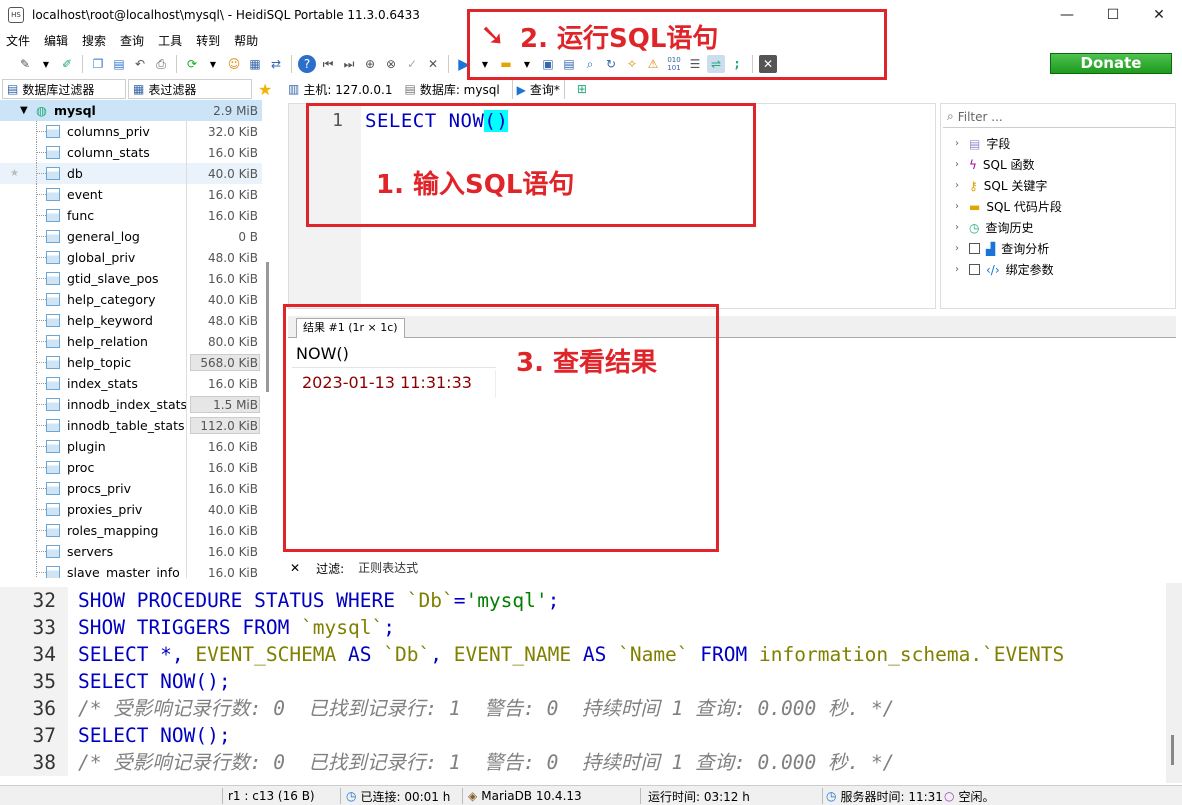 The image size is (1182, 805). Describe the element at coordinates (131, 404) in the screenshot. I see `tree-table-row: innodb_index_stats 1.5 MiB` at that location.